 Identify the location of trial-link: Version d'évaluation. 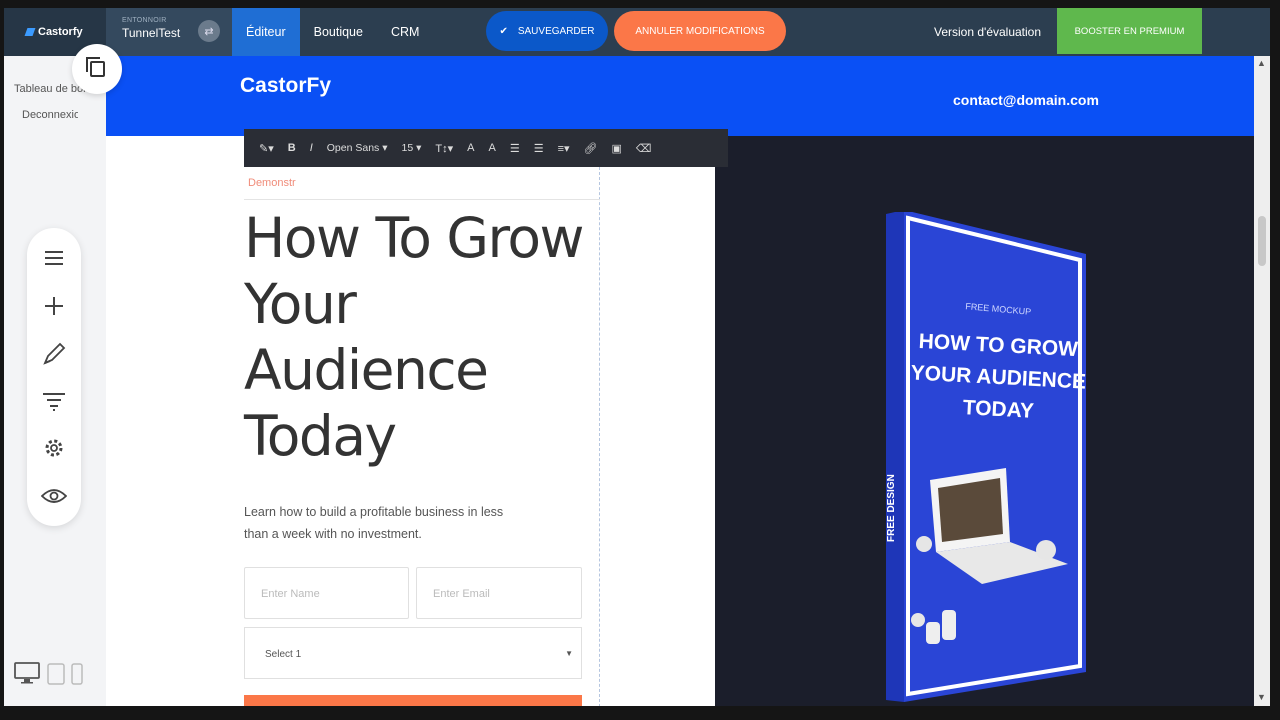
(987, 32).